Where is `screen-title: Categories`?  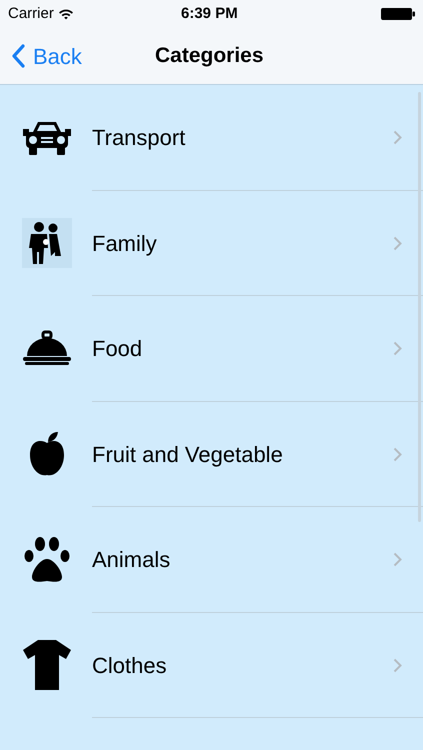
screen-title: Categories is located at coordinates (209, 56).